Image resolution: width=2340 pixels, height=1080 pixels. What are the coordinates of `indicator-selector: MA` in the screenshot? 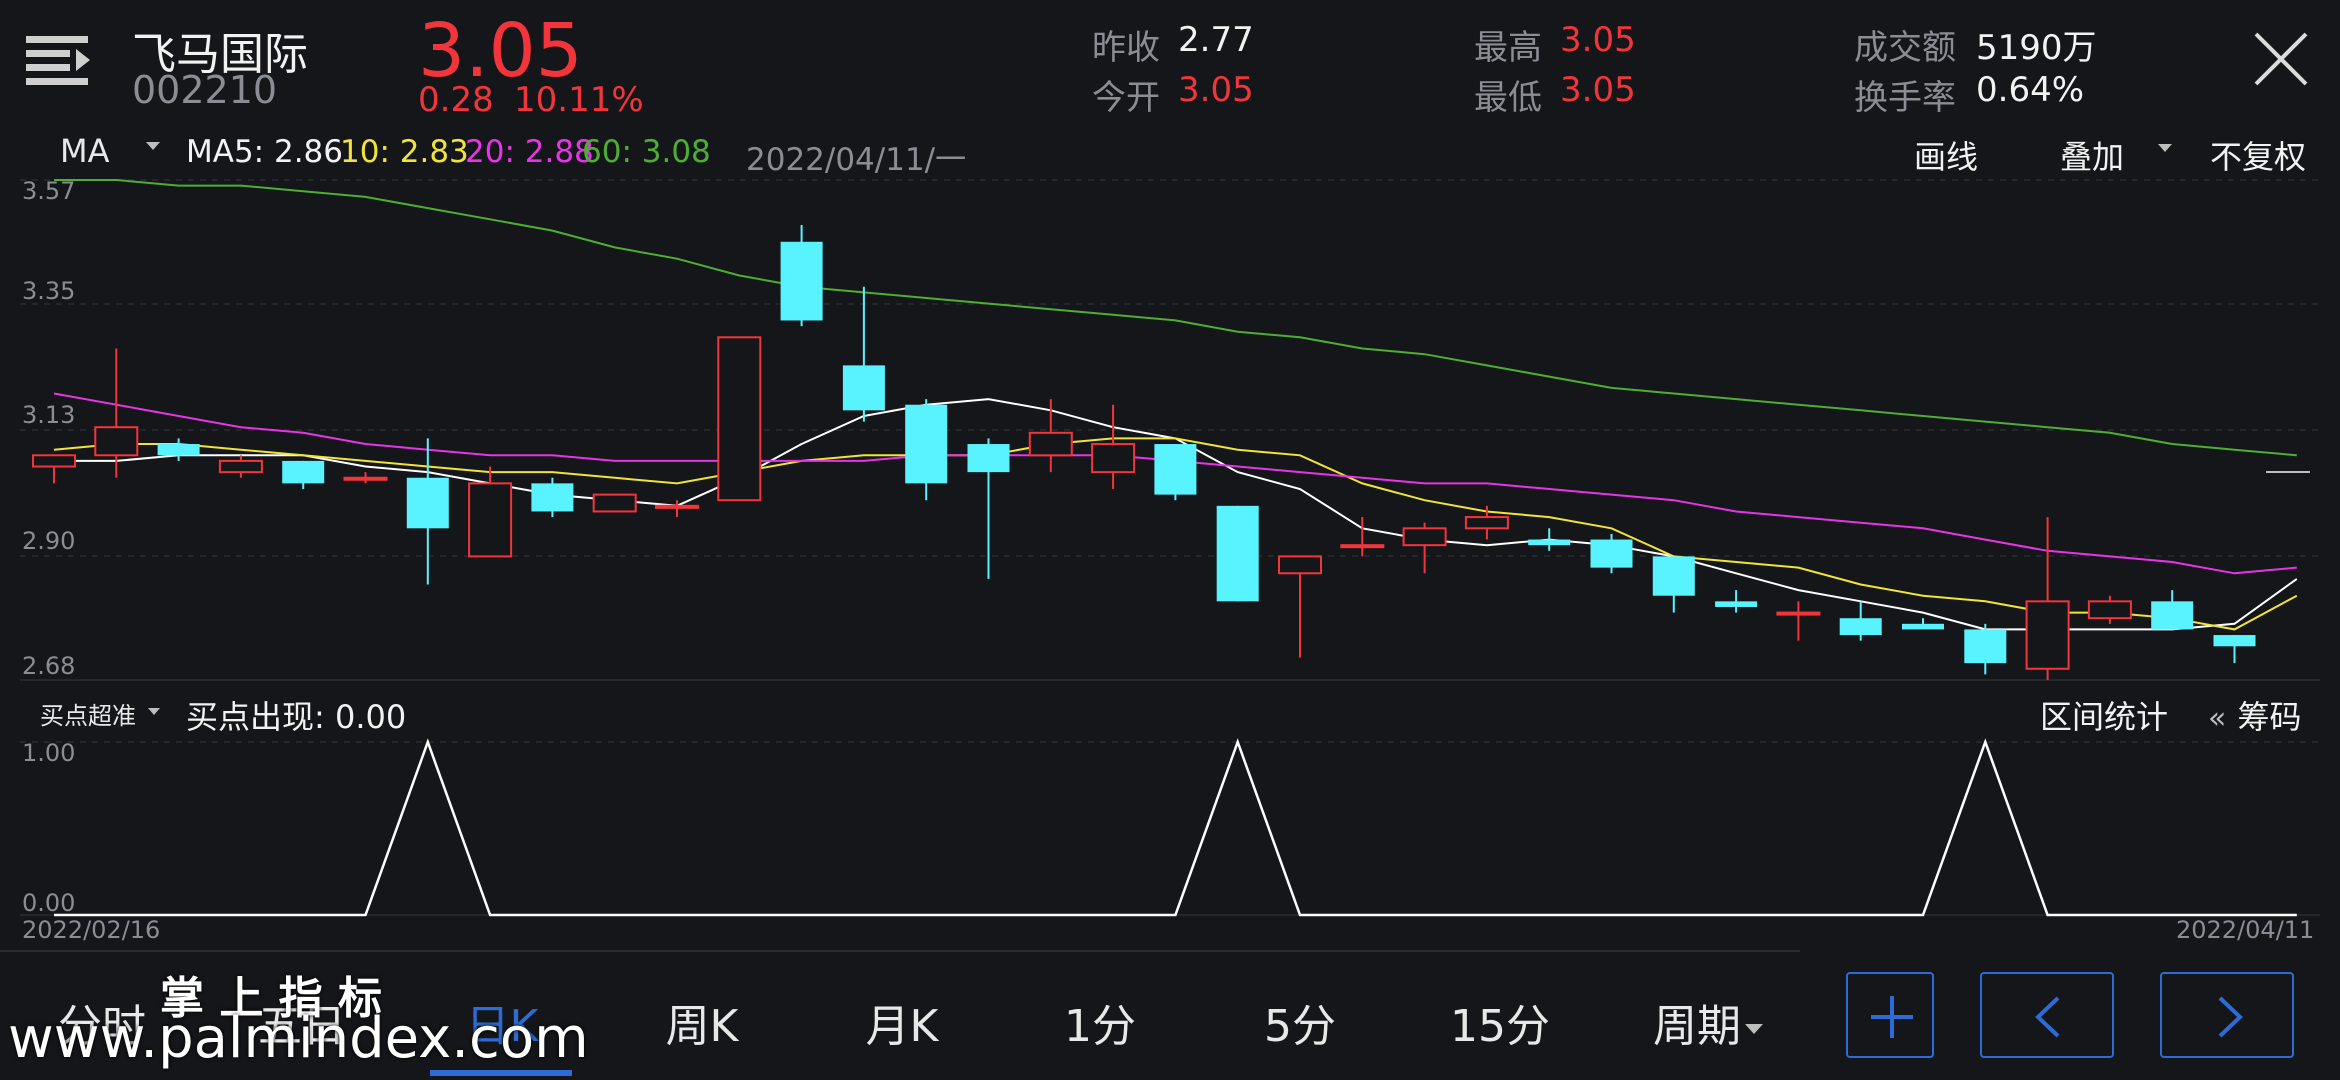 It's located at (115, 152).